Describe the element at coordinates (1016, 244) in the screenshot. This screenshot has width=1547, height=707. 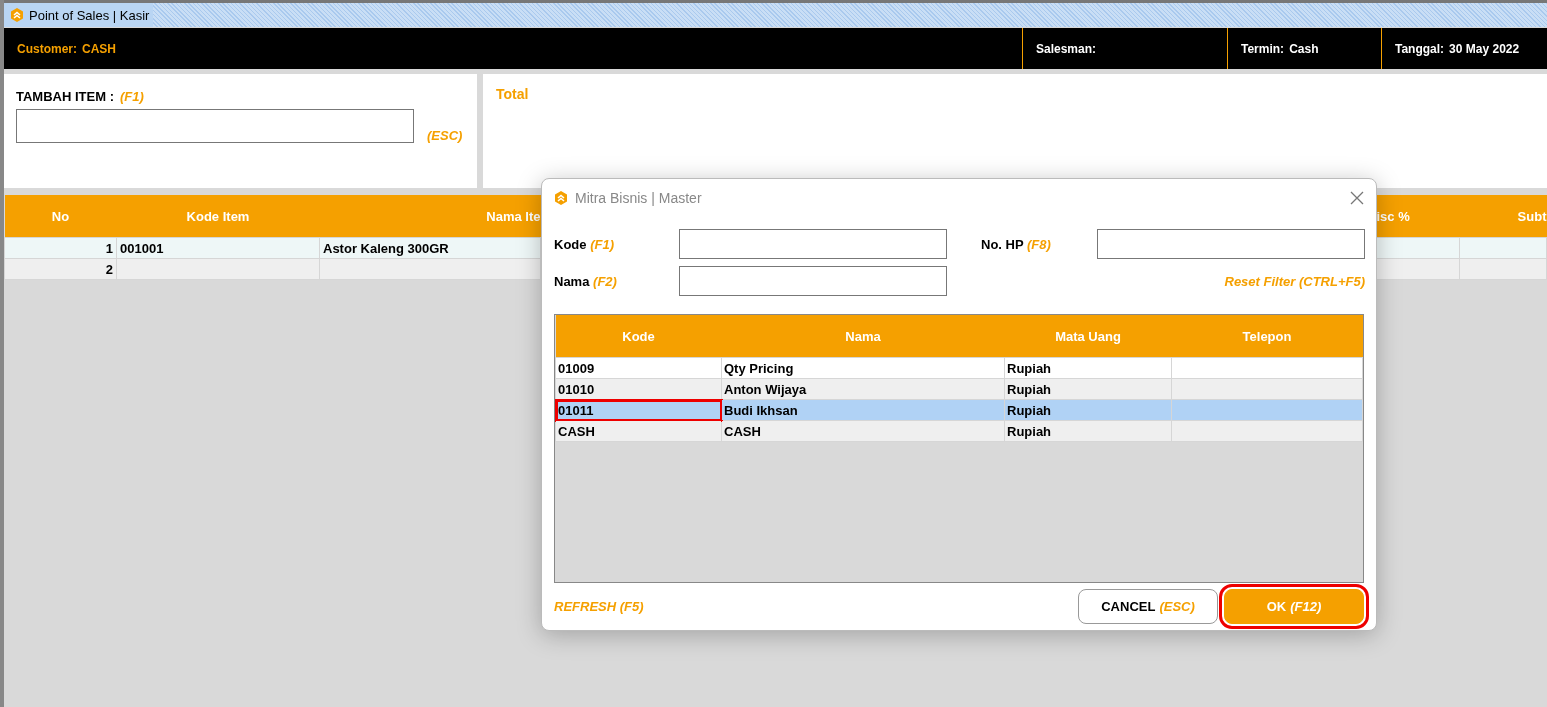
I see `filter-label: No. HP (F8)` at that location.